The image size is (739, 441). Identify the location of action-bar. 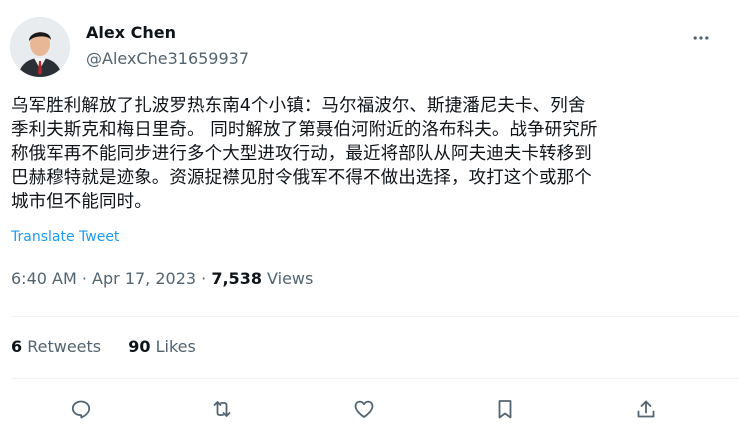
(369, 409).